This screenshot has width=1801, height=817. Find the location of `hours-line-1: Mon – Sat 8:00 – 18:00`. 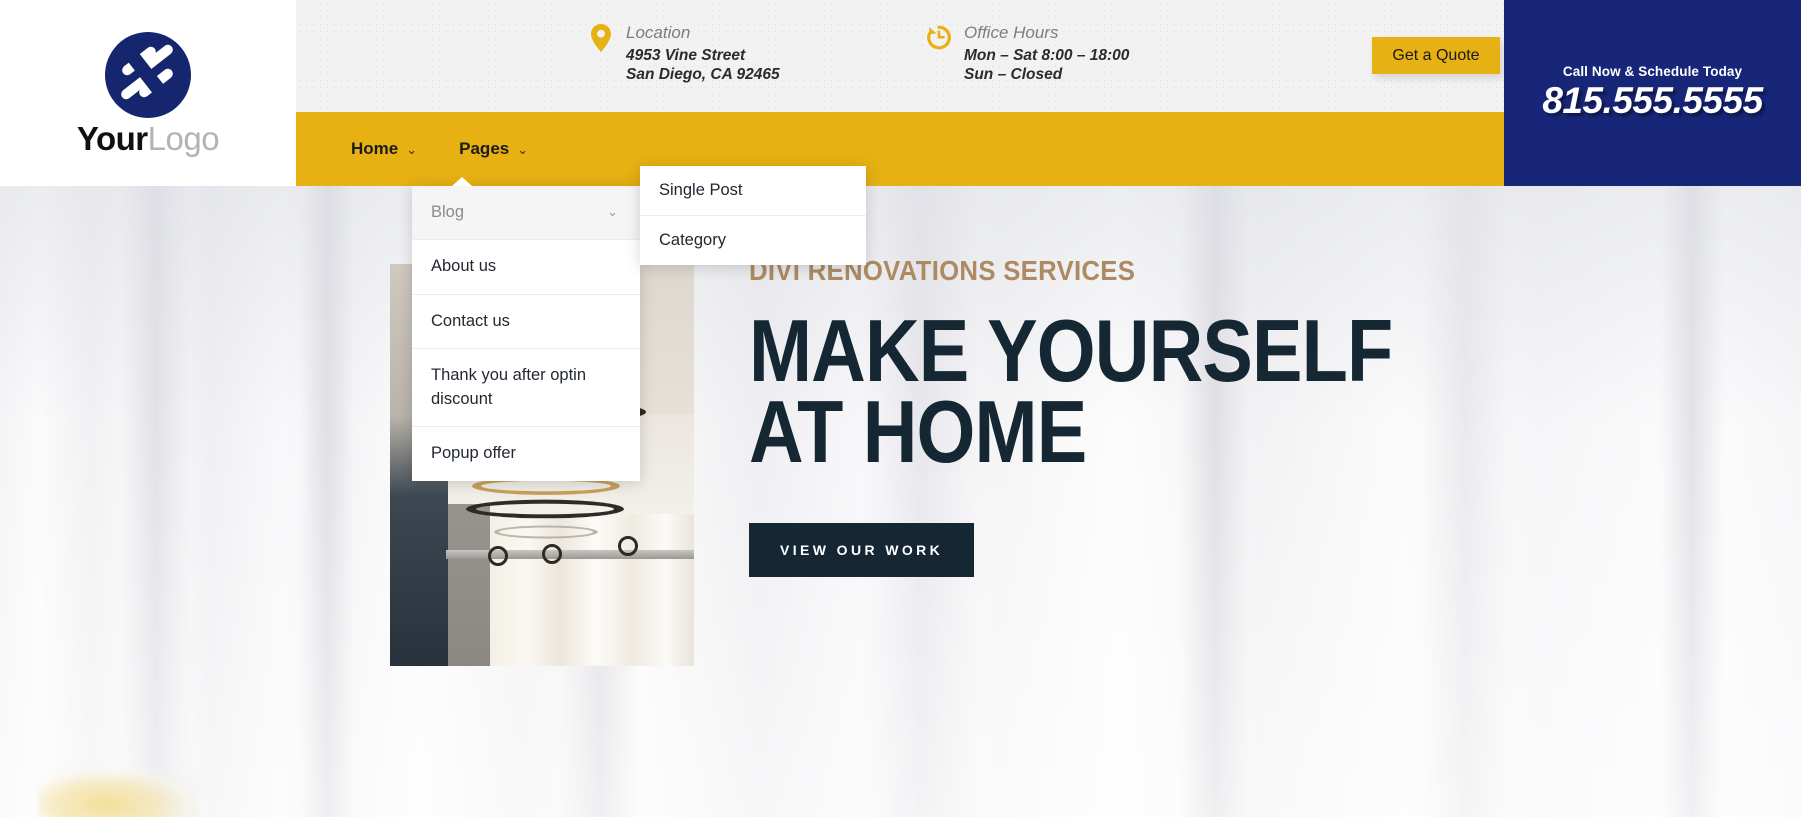

hours-line-1: Mon – Sat 8:00 – 18:00 is located at coordinates (1047, 55).